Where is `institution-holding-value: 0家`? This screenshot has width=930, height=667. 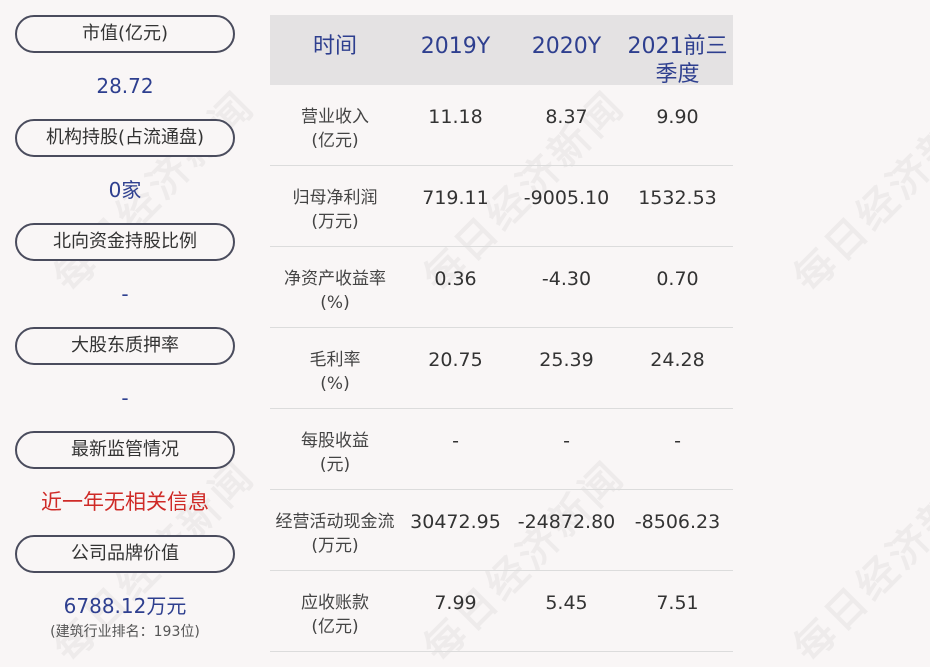 institution-holding-value: 0家 is located at coordinates (125, 190).